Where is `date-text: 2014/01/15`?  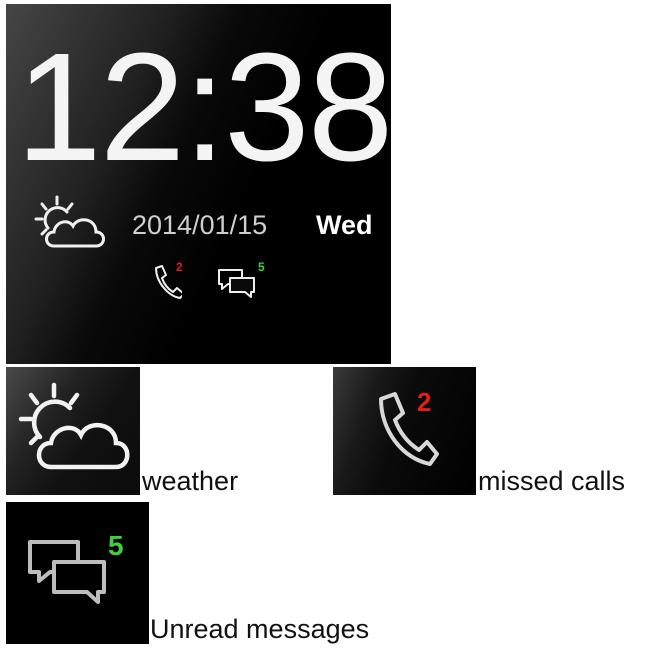 date-text: 2014/01/15 is located at coordinates (200, 225).